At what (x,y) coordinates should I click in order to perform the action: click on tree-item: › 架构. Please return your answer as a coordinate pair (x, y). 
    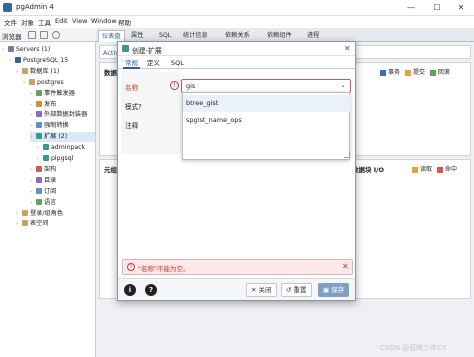
    Looking at the image, I should click on (62, 170).